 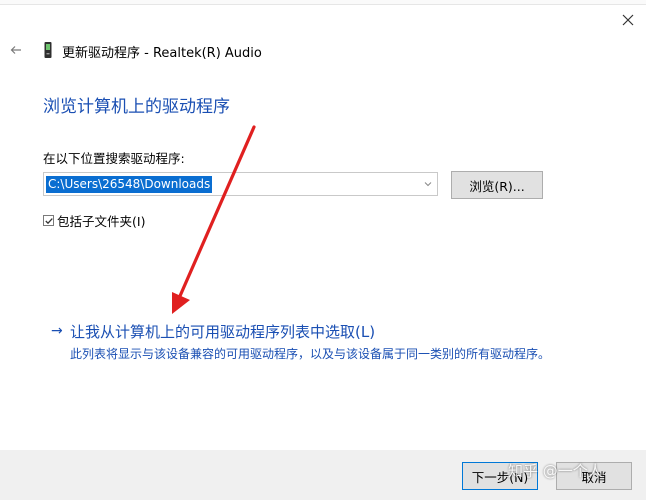 I want to click on close-button, so click(x=628, y=20).